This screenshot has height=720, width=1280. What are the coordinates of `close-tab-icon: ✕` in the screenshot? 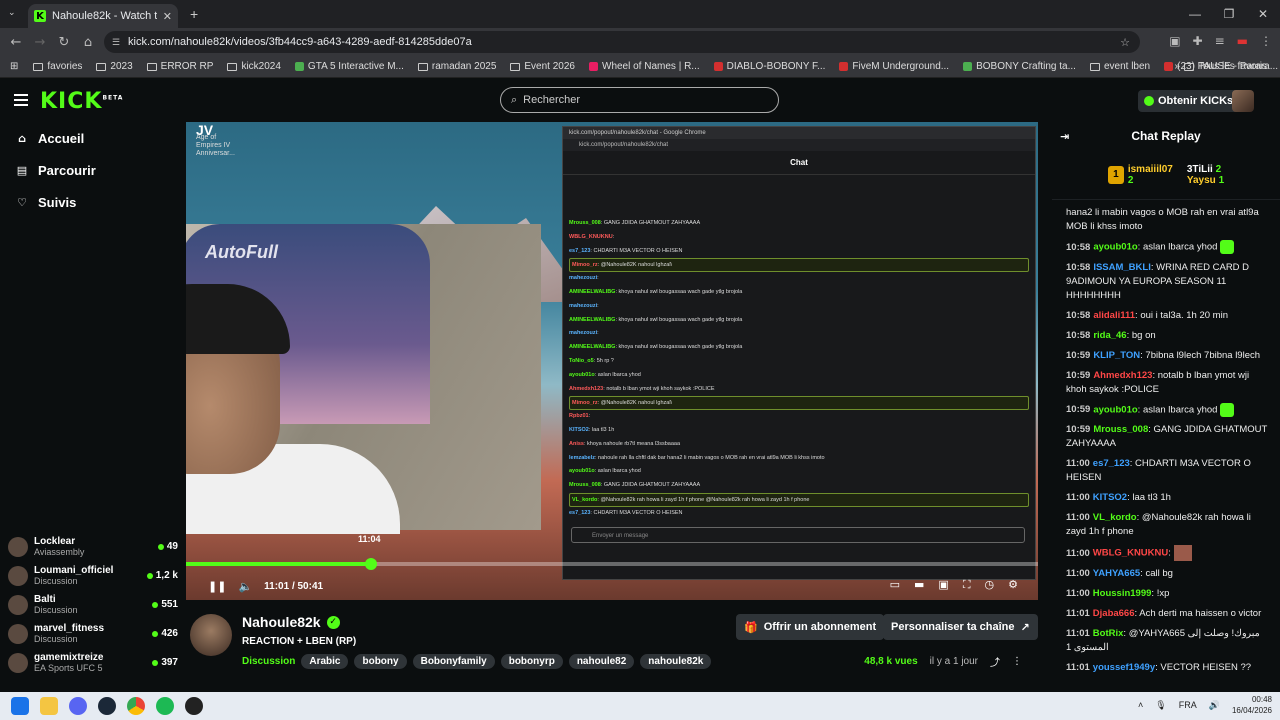 It's located at (167, 16).